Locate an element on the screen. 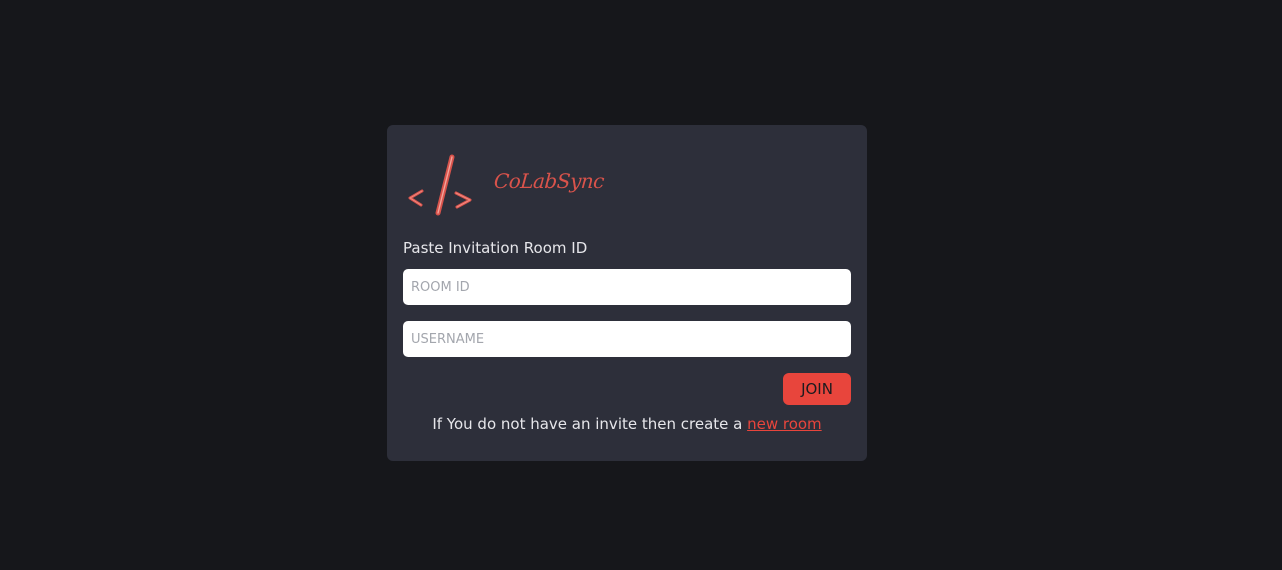  brand-name: CoLabSync is located at coordinates (549, 181).